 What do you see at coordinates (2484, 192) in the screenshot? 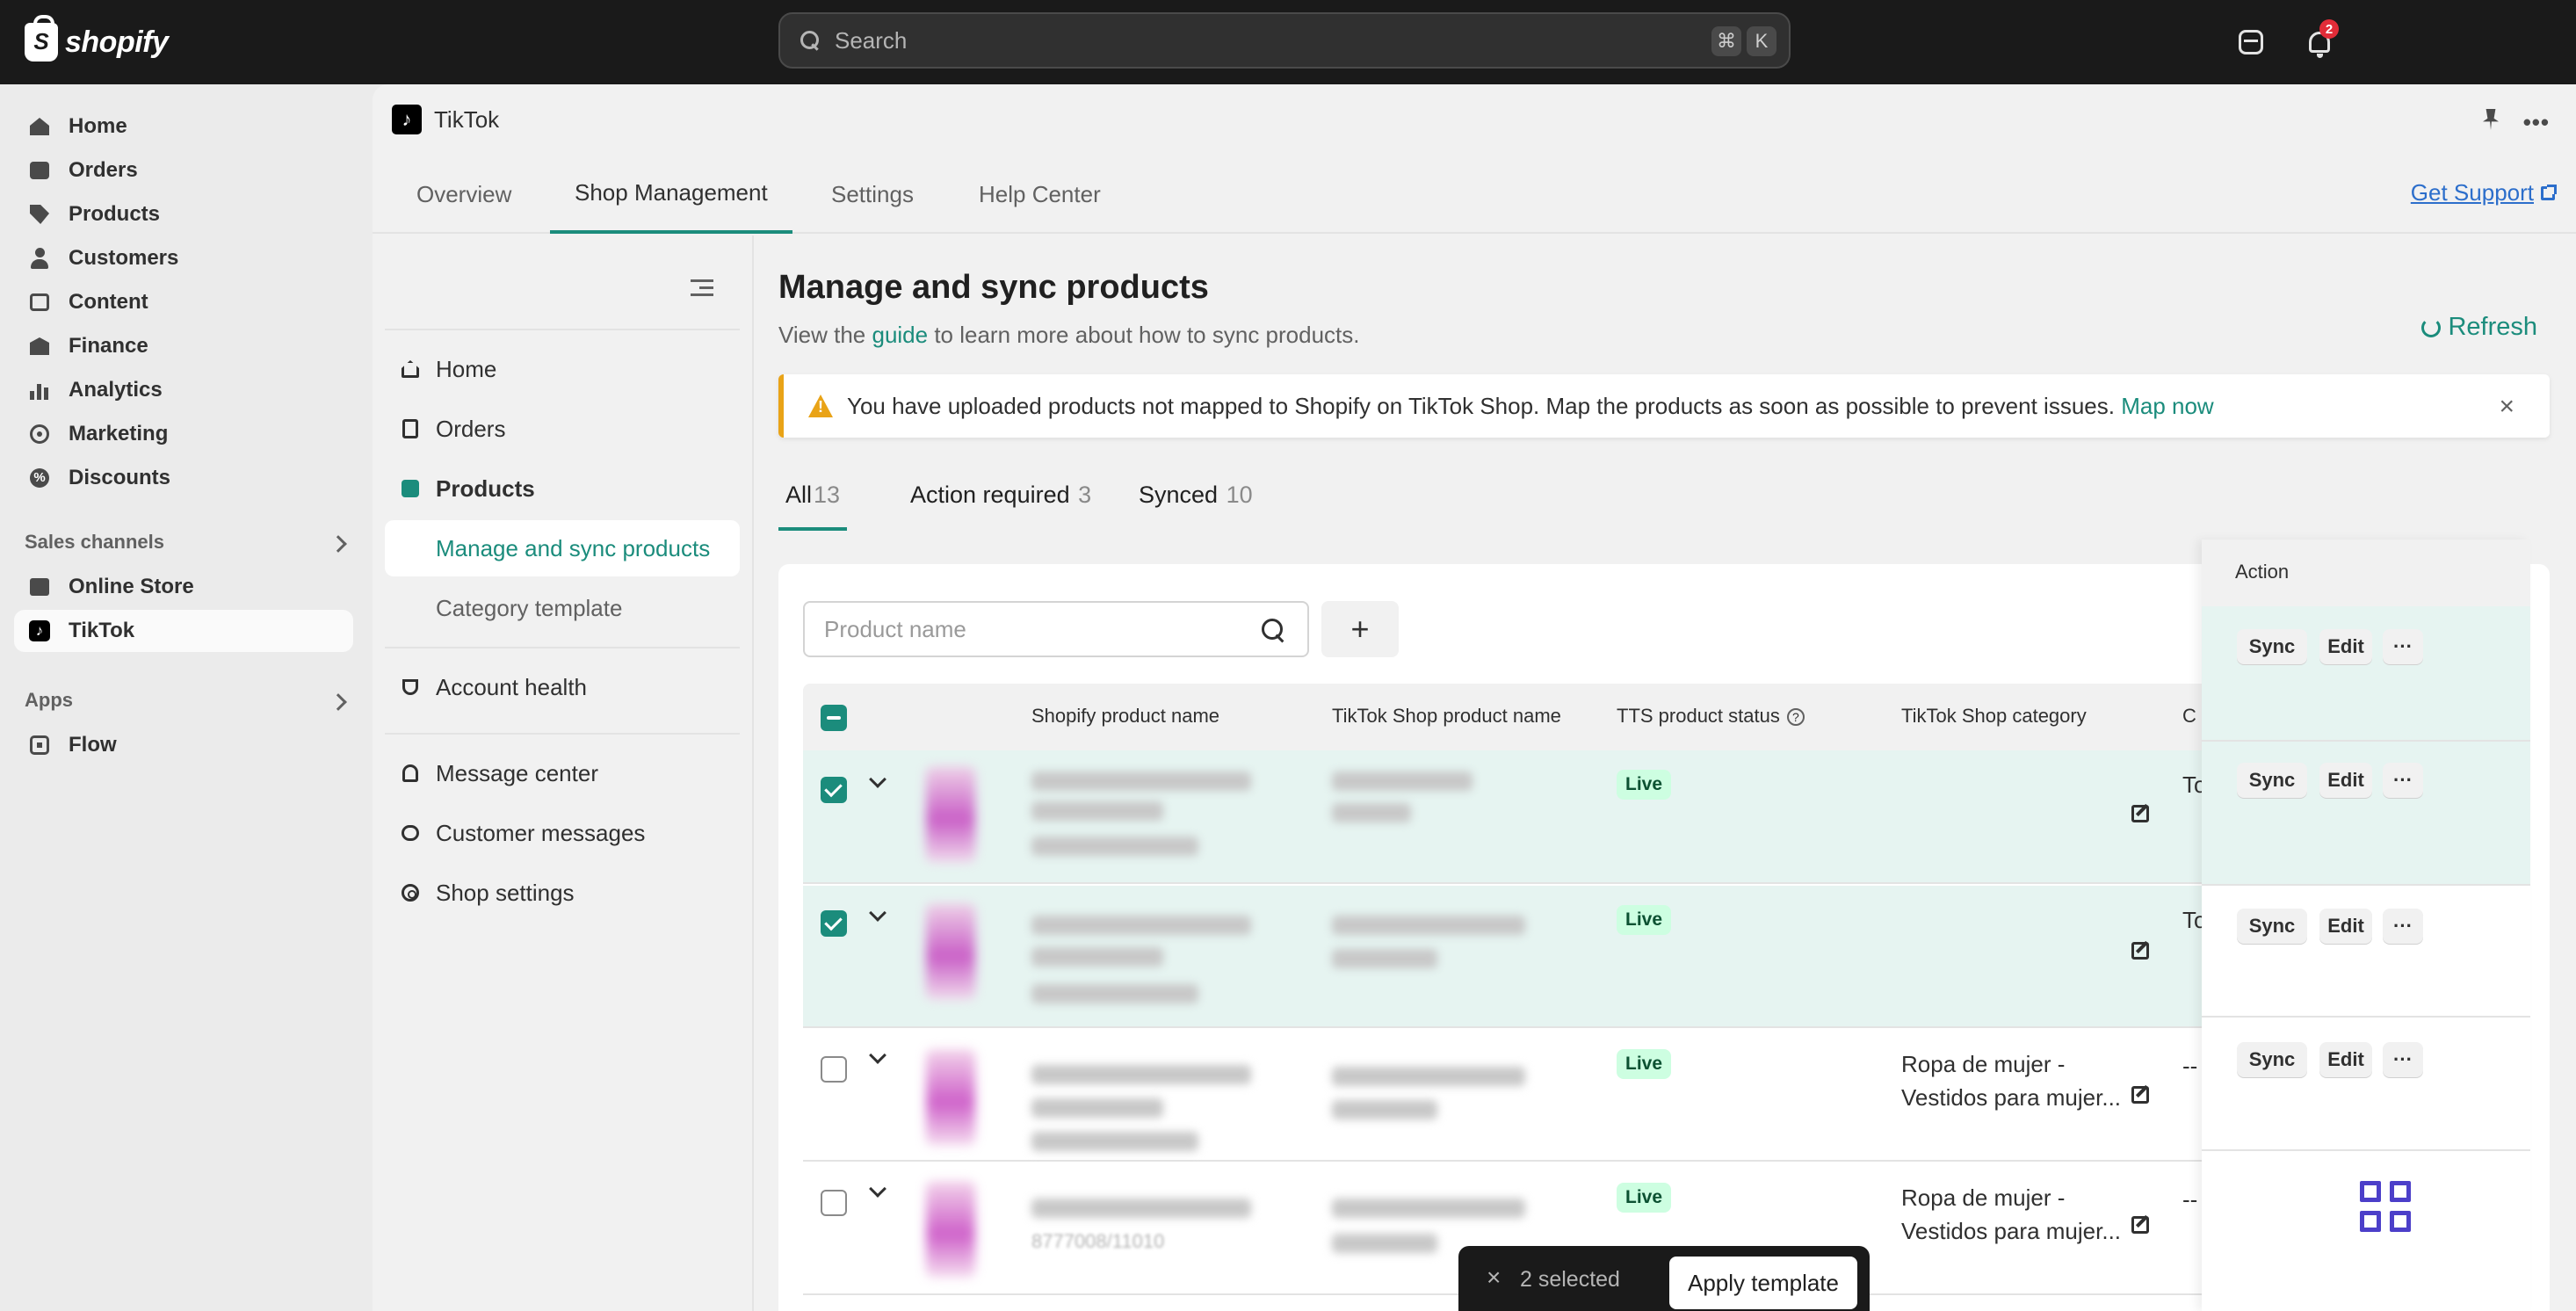
I see `get-support-link: Get Support` at bounding box center [2484, 192].